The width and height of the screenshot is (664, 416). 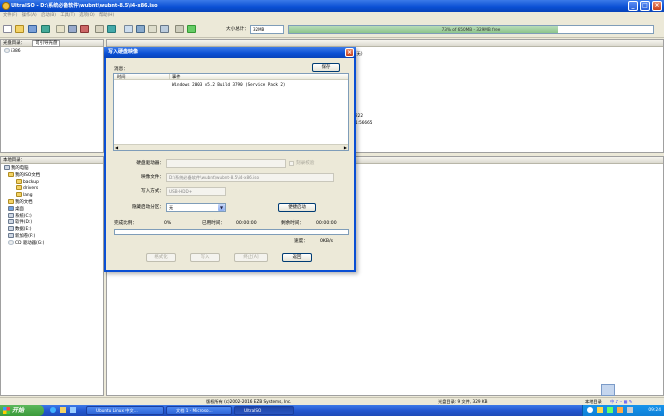 I want to click on add-files-icon, so click(x=72, y=29).